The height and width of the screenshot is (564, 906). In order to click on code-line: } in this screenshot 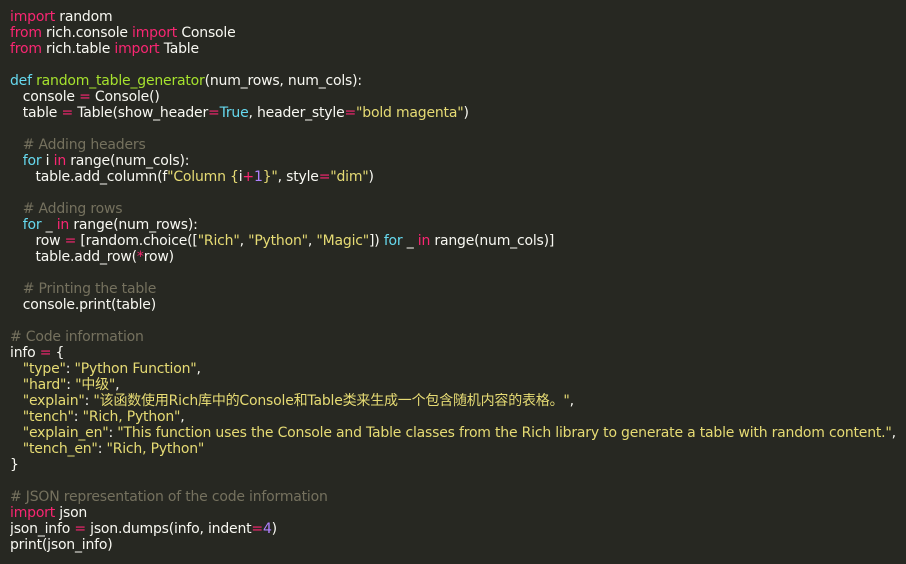, I will do `click(458, 465)`.